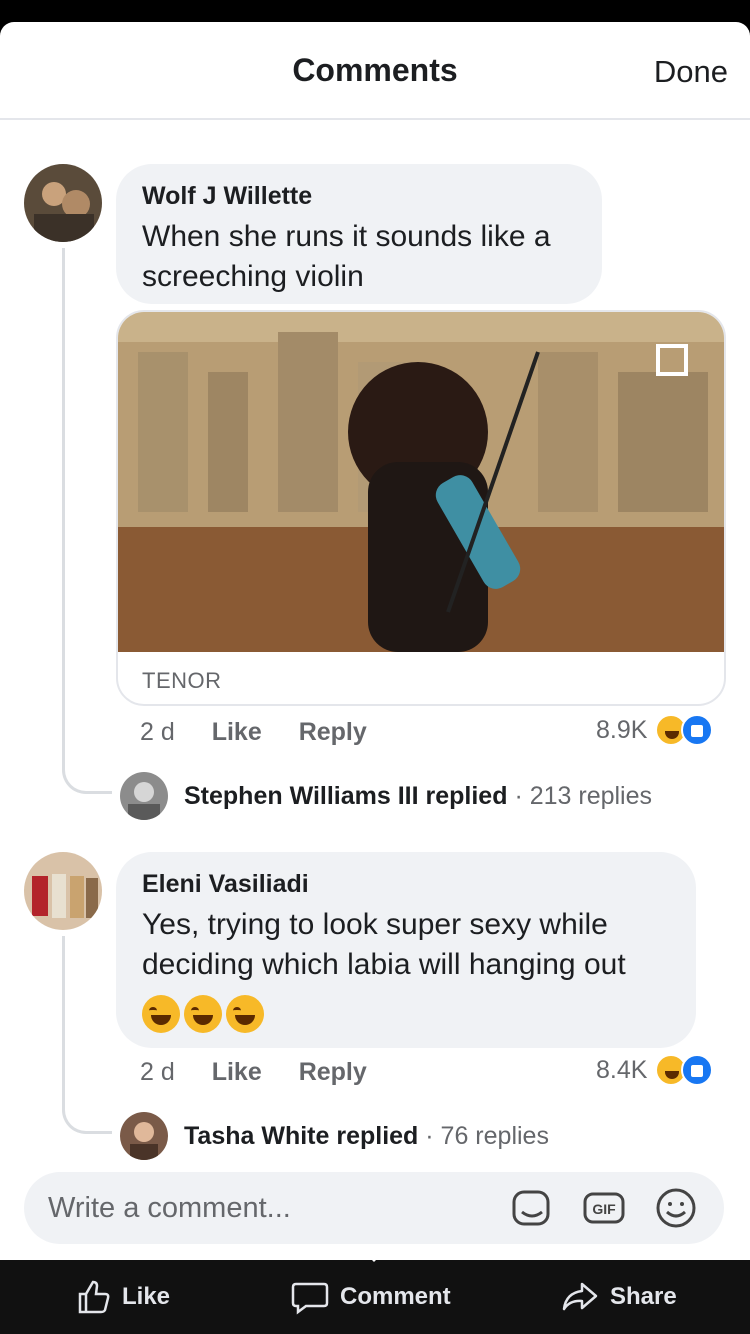 This screenshot has width=750, height=1334. I want to click on thumbs-up-icon, so click(94, 1297).